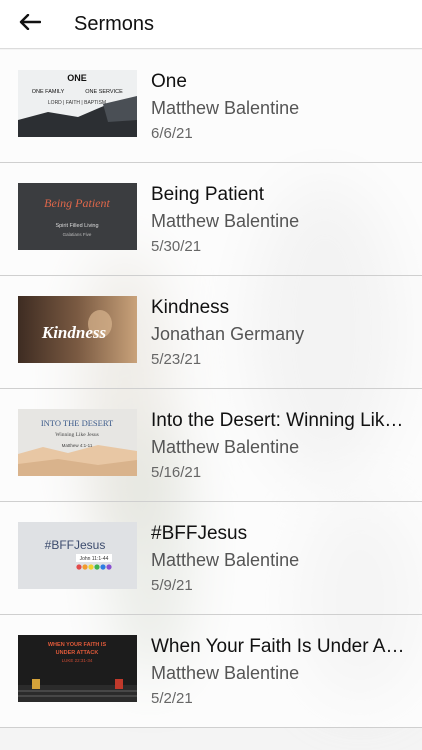  I want to click on thumb-text: WHEN YOUR FAITH IS, so click(77, 645).